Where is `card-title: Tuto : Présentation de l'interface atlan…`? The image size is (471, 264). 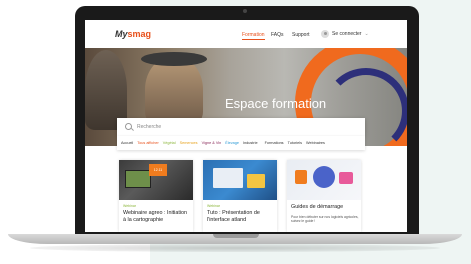 card-title: Tuto : Présentation de l'interface atlan… is located at coordinates (233, 216).